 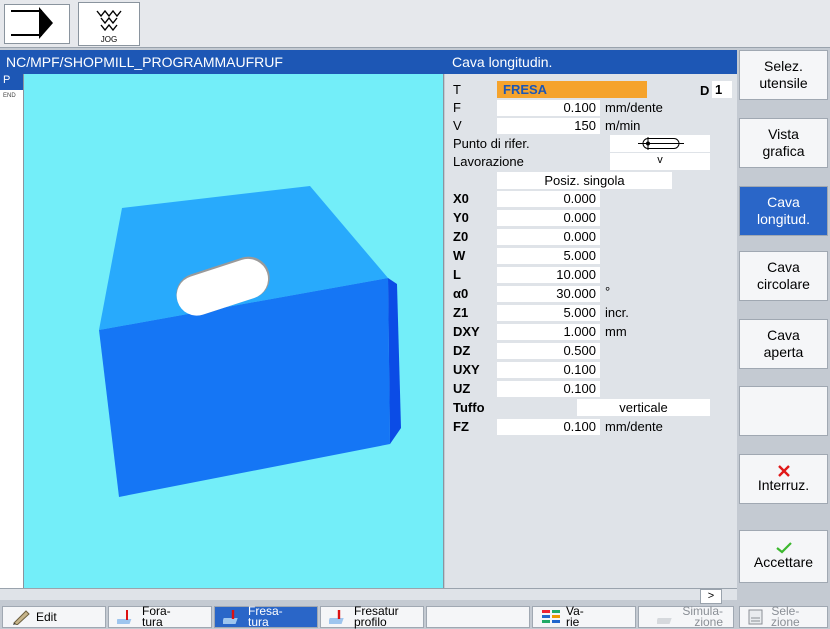 I want to click on jog-mode-indicator: JOG, so click(x=109, y=24).